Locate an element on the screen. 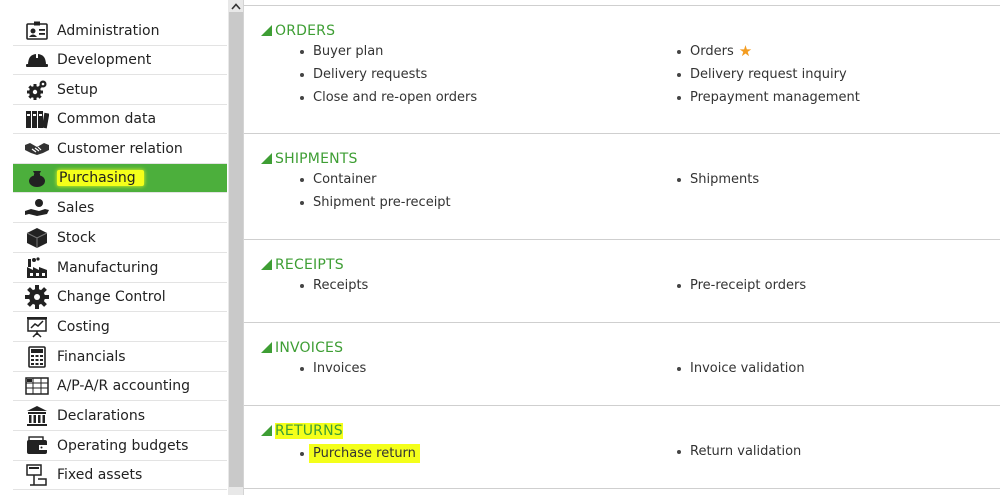 This screenshot has width=1000, height=495. helmet-icon is located at coordinates (37, 60).